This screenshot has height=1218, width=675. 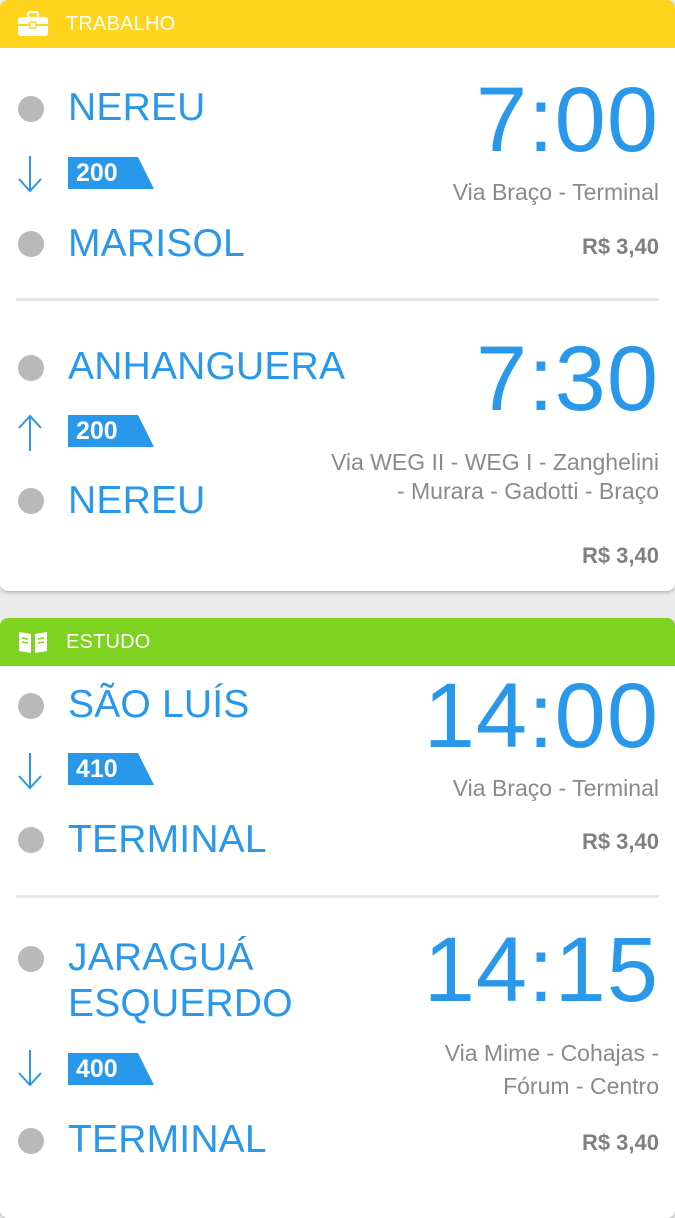 I want to click on origin-stop-line-1: JARAGUÁ, so click(x=161, y=957).